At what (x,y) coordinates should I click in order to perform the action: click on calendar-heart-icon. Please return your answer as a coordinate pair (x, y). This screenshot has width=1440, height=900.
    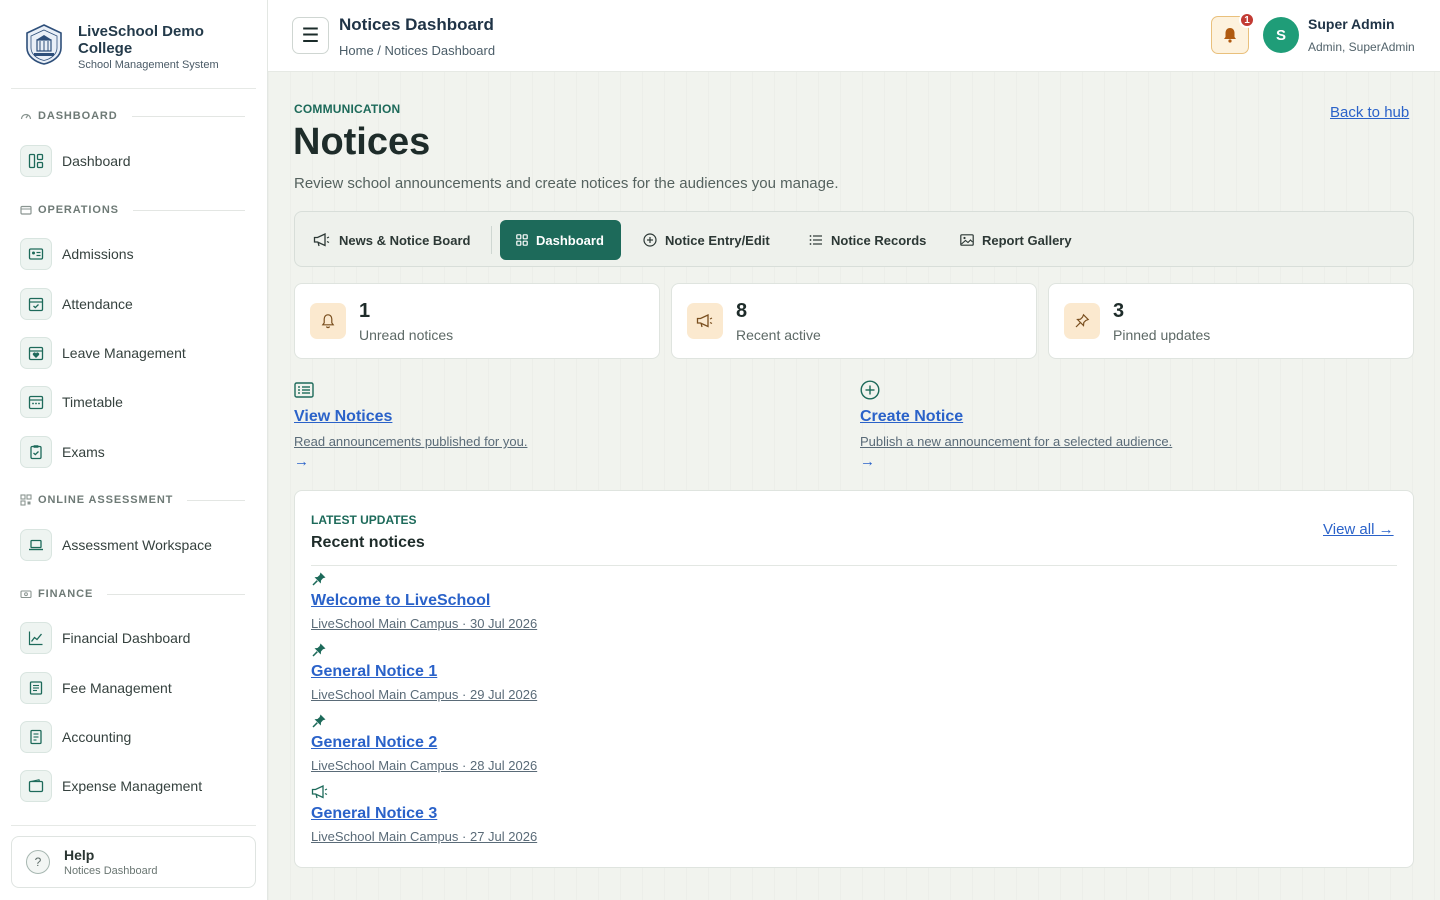
    Looking at the image, I should click on (36, 353).